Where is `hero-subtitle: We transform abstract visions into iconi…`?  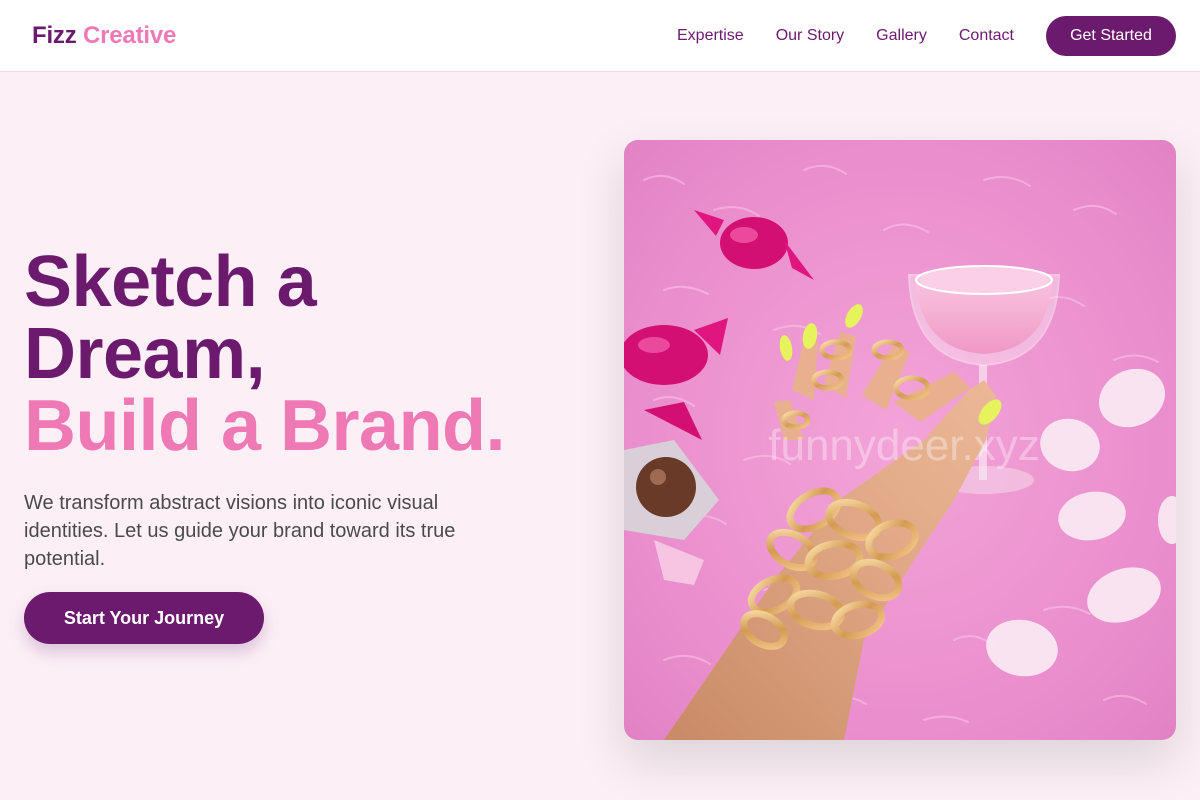 hero-subtitle: We transform abstract visions into iconi… is located at coordinates (240, 531).